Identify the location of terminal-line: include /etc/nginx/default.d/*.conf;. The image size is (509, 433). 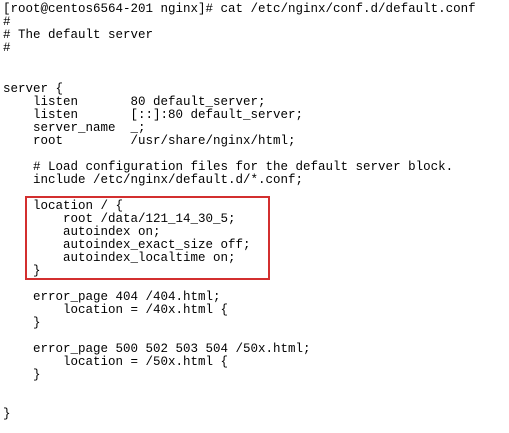
(153, 180).